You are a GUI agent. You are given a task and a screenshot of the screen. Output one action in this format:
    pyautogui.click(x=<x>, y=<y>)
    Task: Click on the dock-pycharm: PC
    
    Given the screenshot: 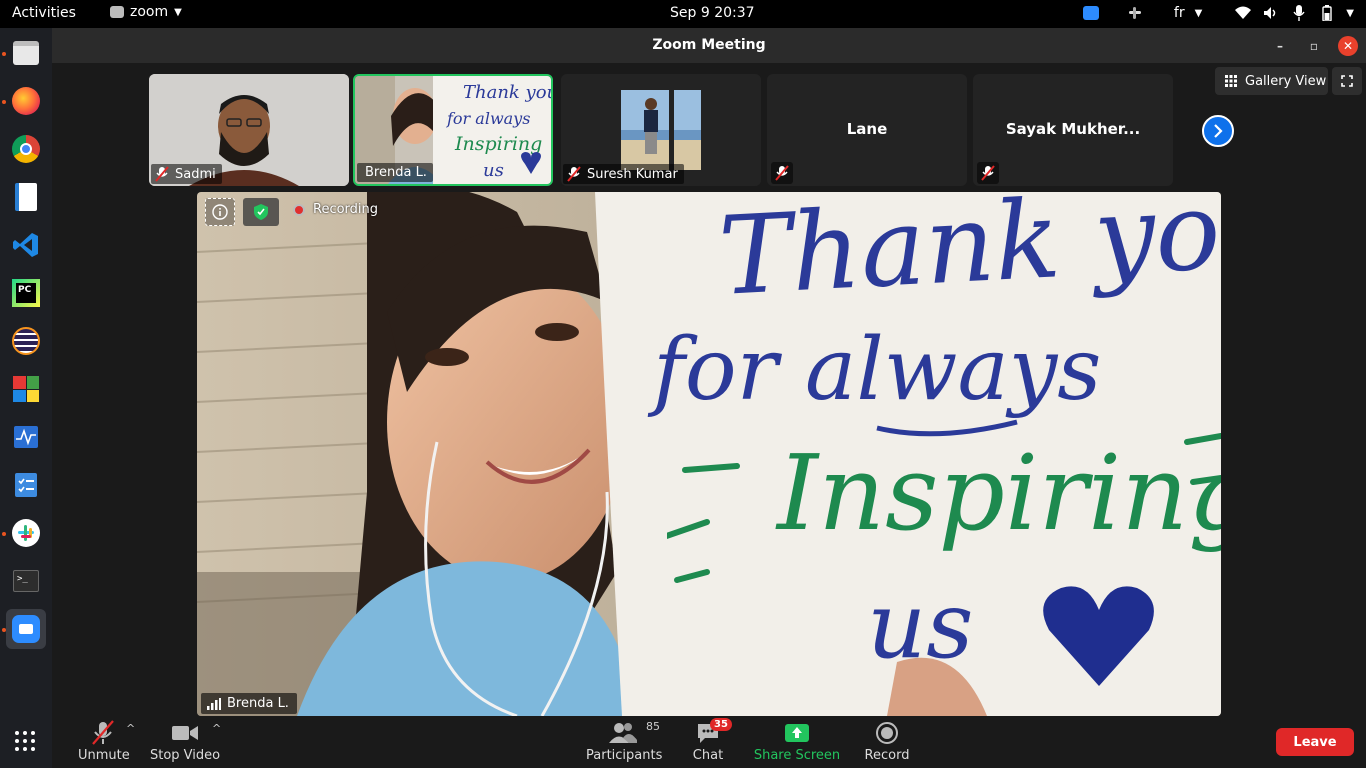 What is the action you would take?
    pyautogui.click(x=26, y=293)
    